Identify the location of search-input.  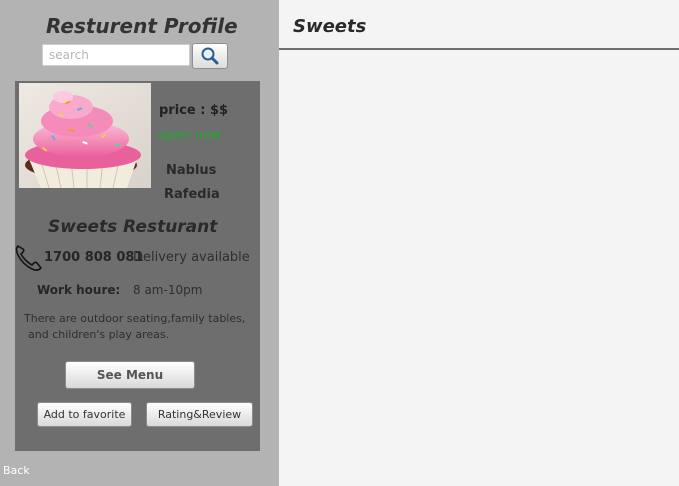
(116, 55).